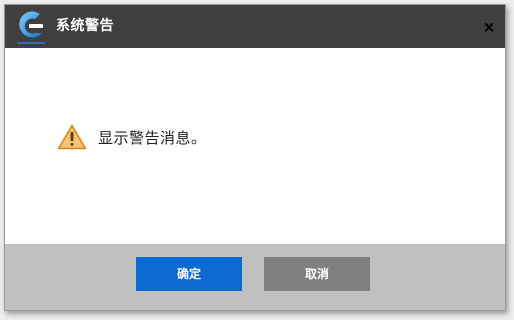  What do you see at coordinates (489, 27) in the screenshot?
I see `close-icon: ×` at bounding box center [489, 27].